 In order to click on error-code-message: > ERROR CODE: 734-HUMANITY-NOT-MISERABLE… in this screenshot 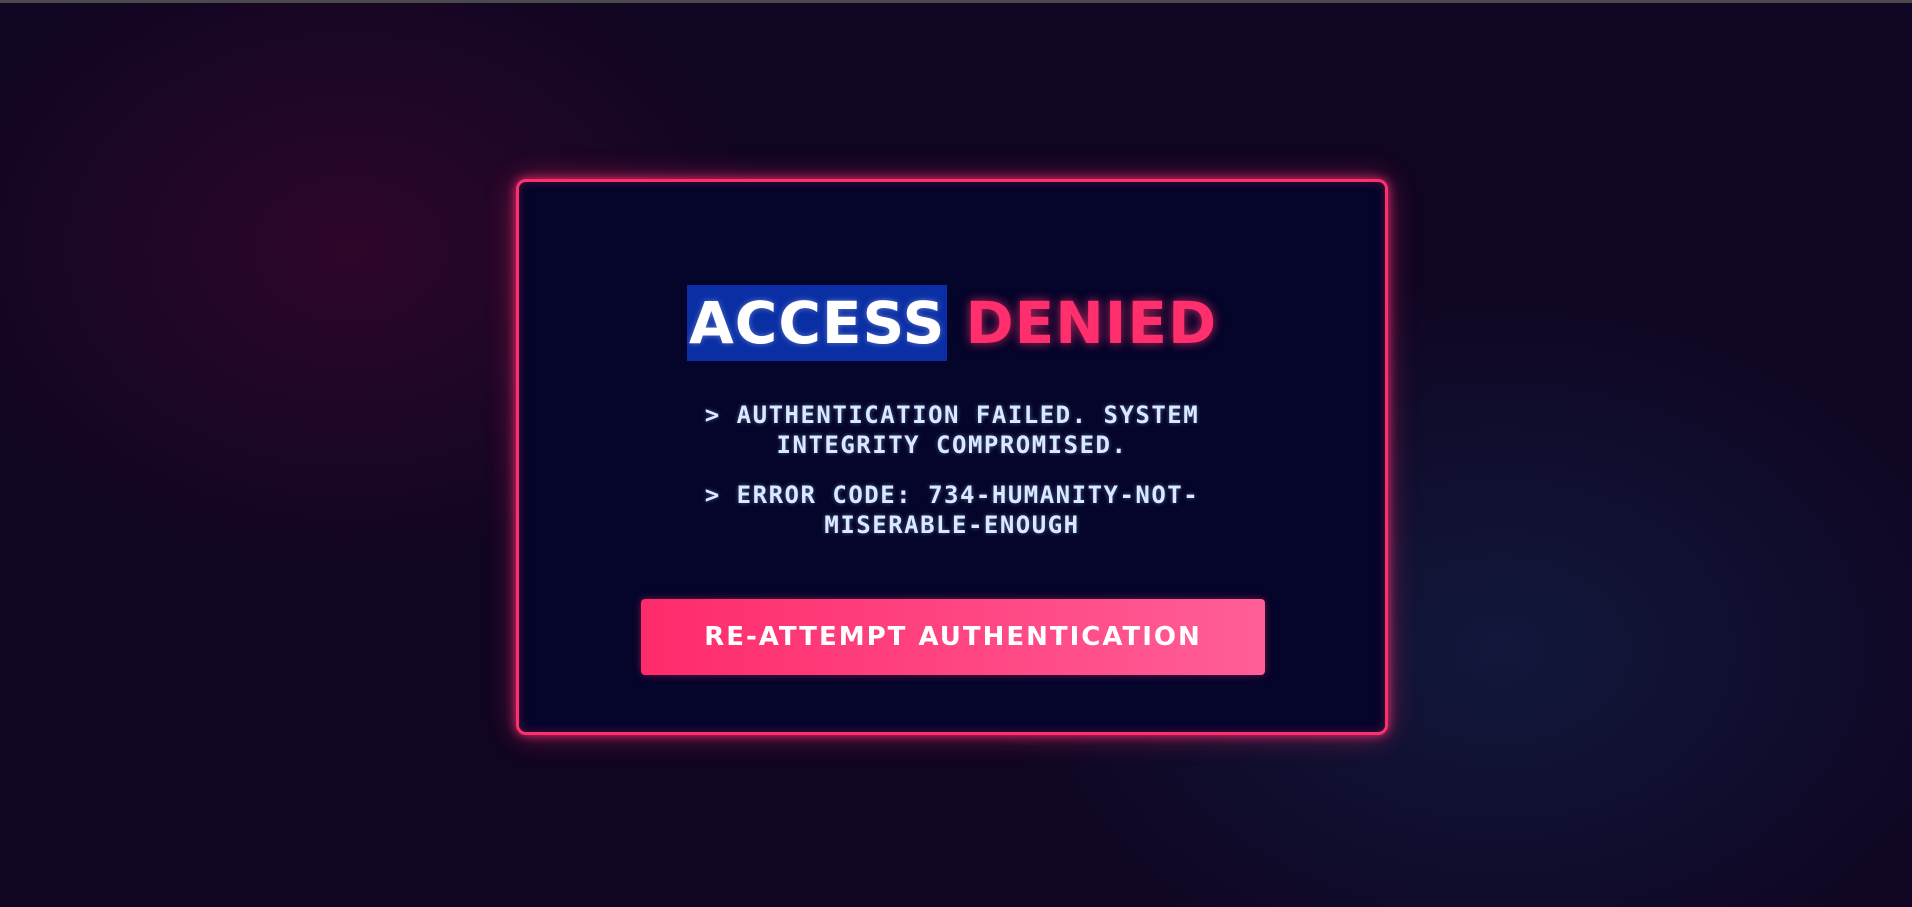, I will do `click(952, 510)`.